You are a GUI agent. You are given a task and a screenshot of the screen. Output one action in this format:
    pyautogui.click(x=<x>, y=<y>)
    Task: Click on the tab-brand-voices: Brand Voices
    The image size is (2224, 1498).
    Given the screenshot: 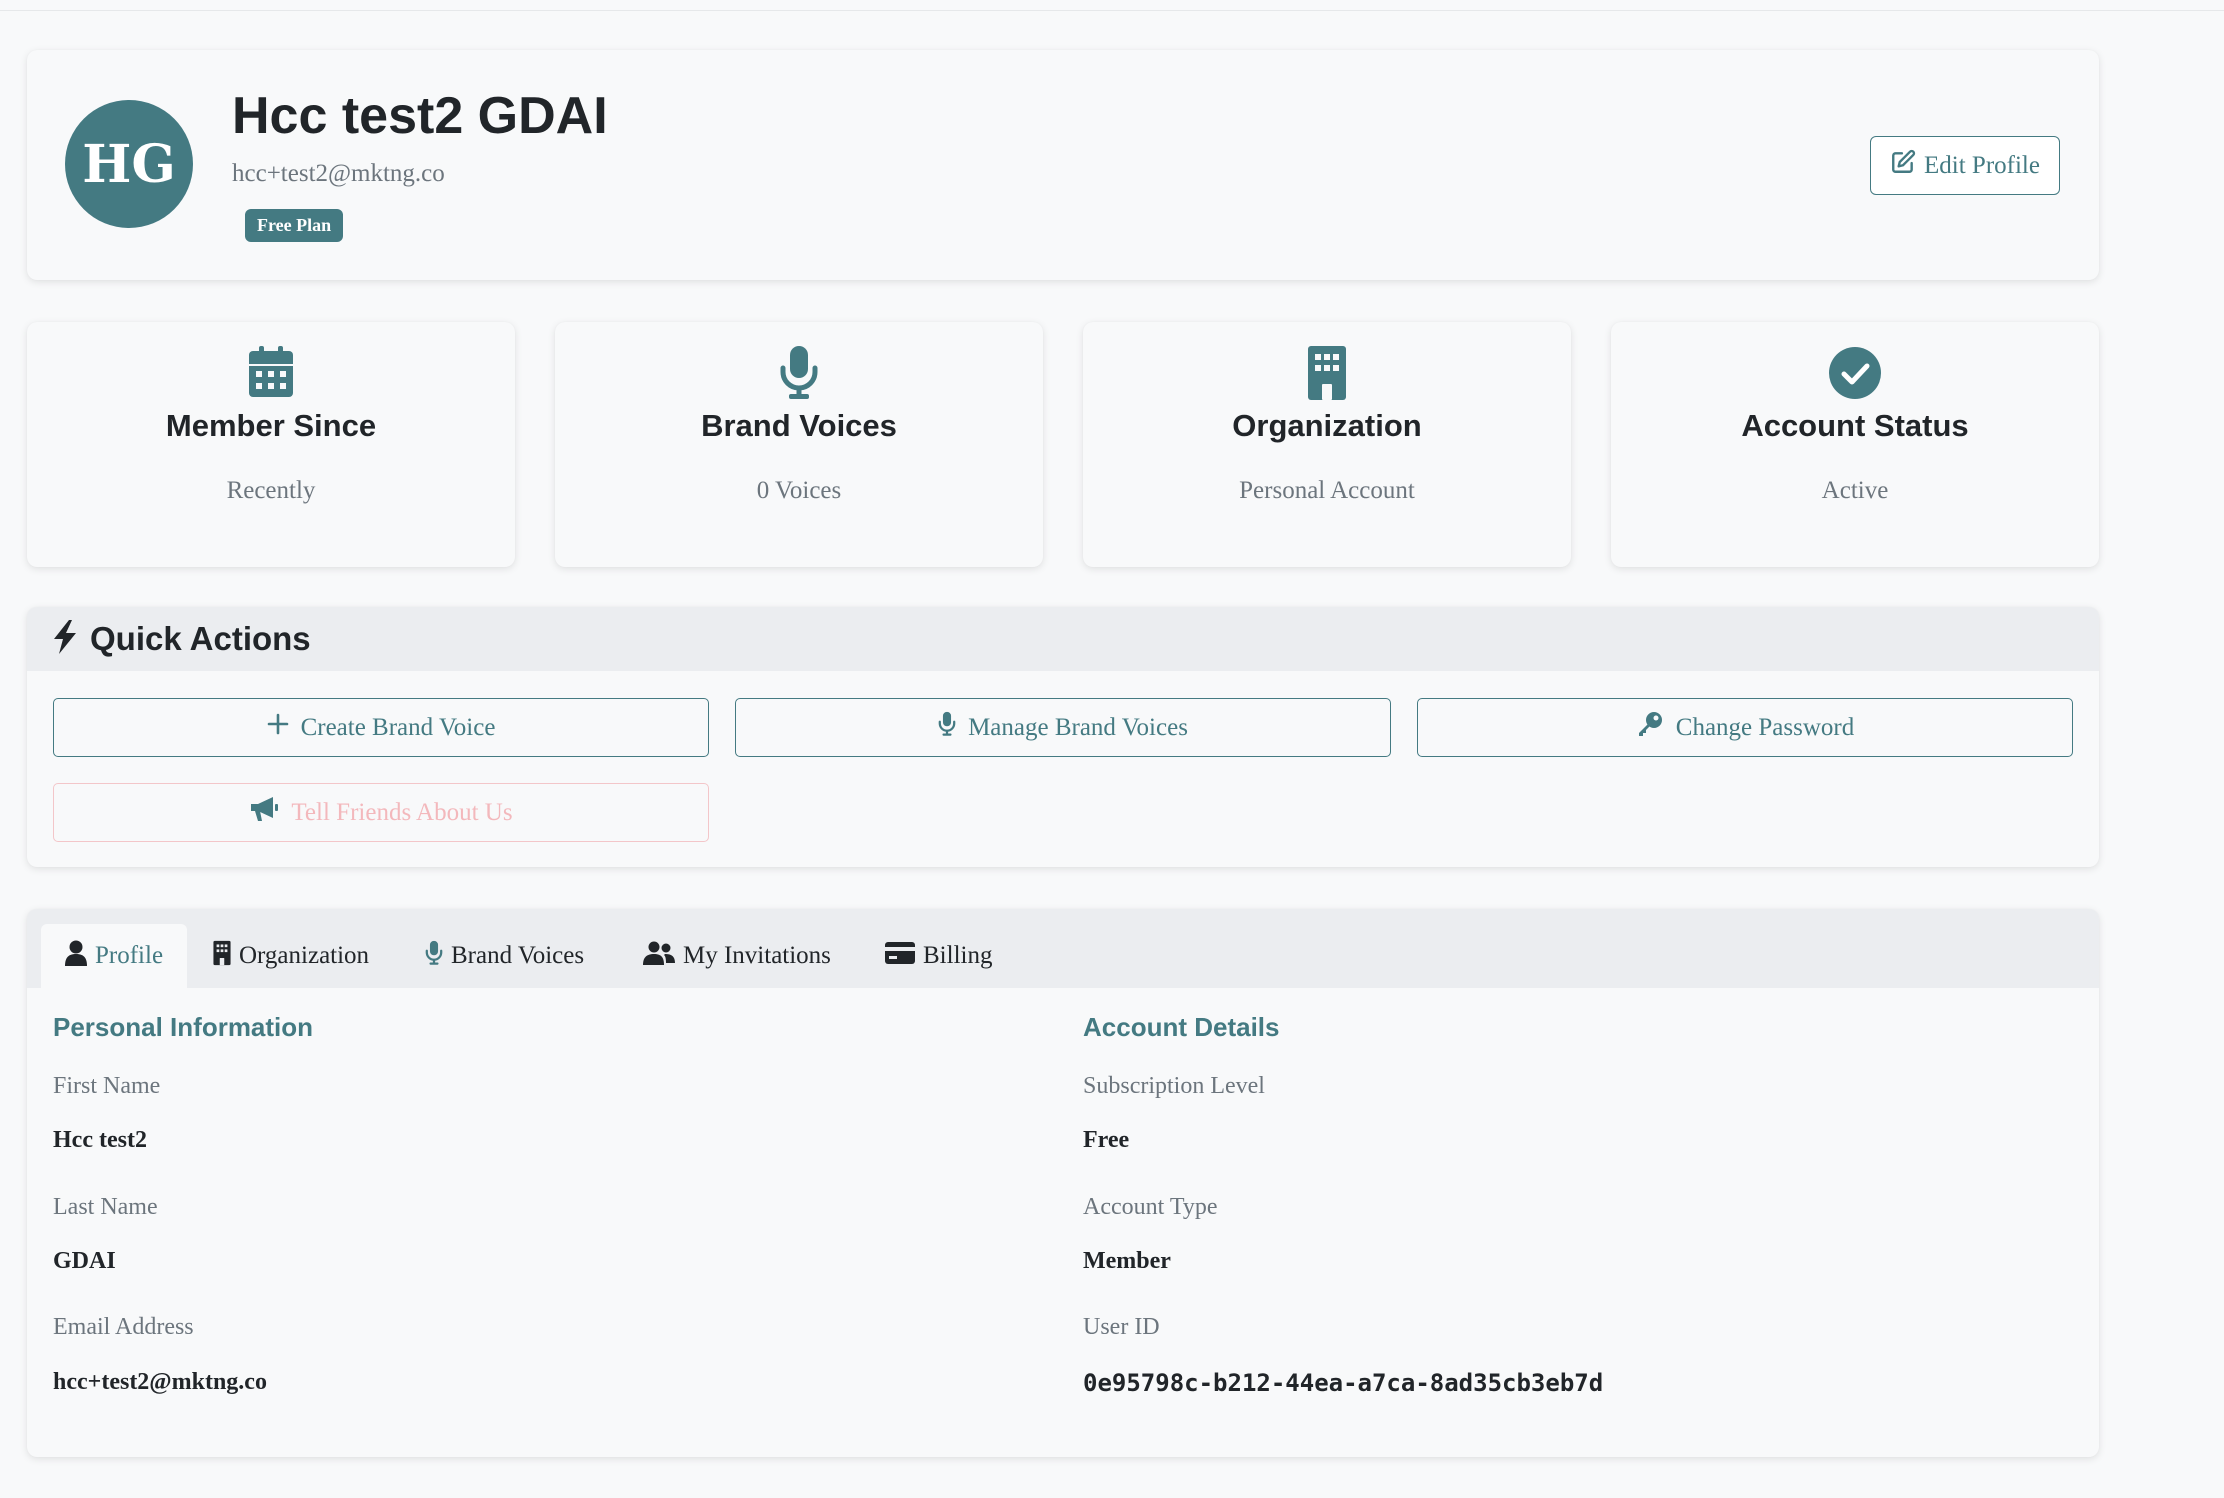 What is the action you would take?
    pyautogui.click(x=504, y=956)
    